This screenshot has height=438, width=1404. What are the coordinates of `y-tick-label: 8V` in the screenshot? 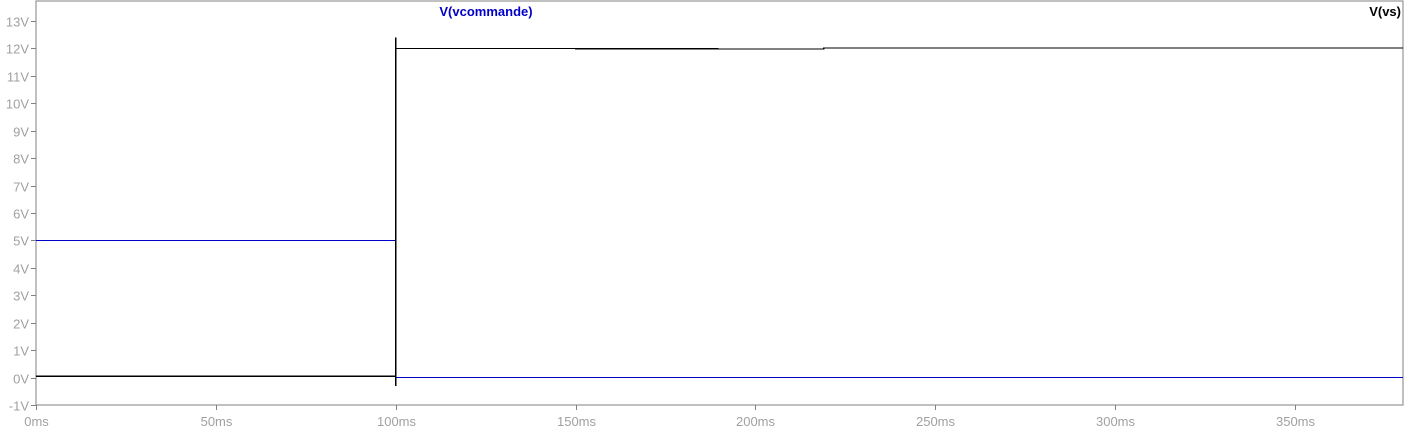 It's located at (21, 159).